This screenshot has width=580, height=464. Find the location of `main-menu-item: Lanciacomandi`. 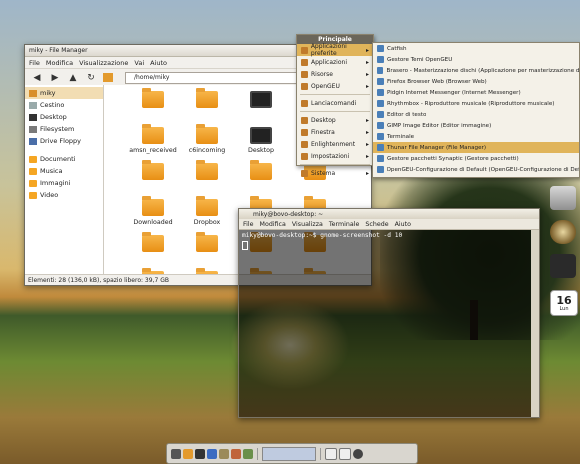

main-menu-item: Lanciacomandi is located at coordinates (335, 103).